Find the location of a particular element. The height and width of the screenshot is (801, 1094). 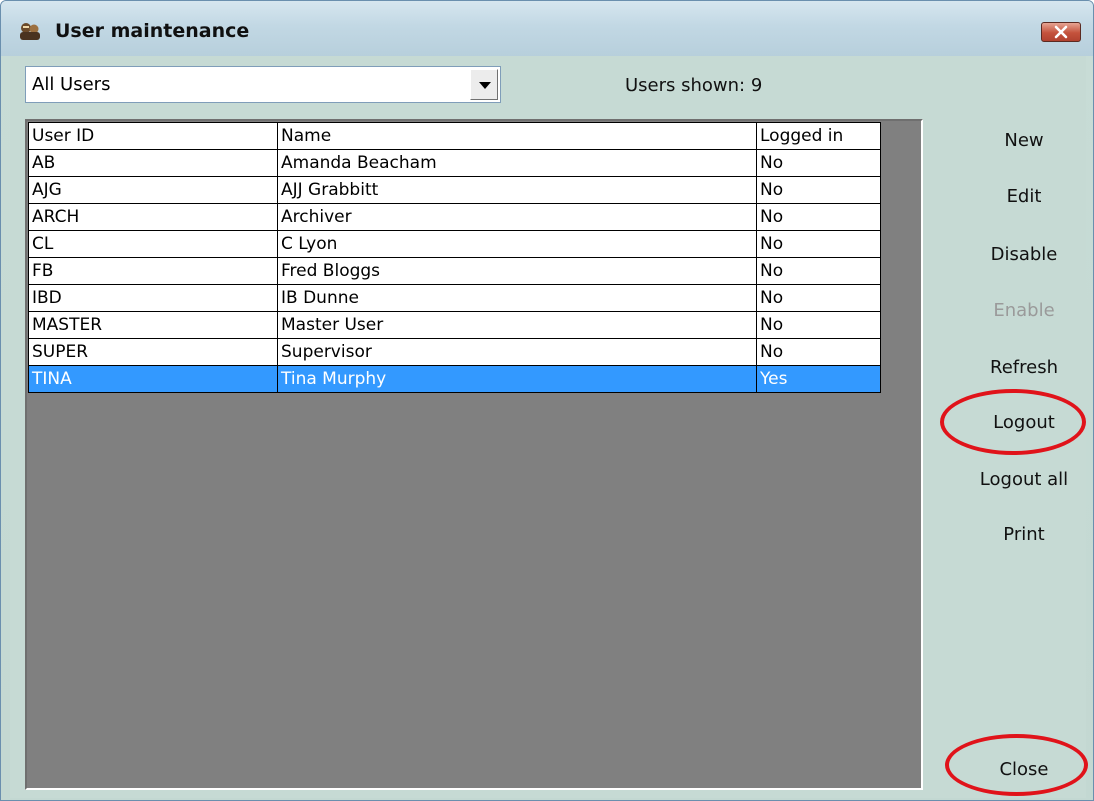

chevron-down-icon is located at coordinates (484, 84).